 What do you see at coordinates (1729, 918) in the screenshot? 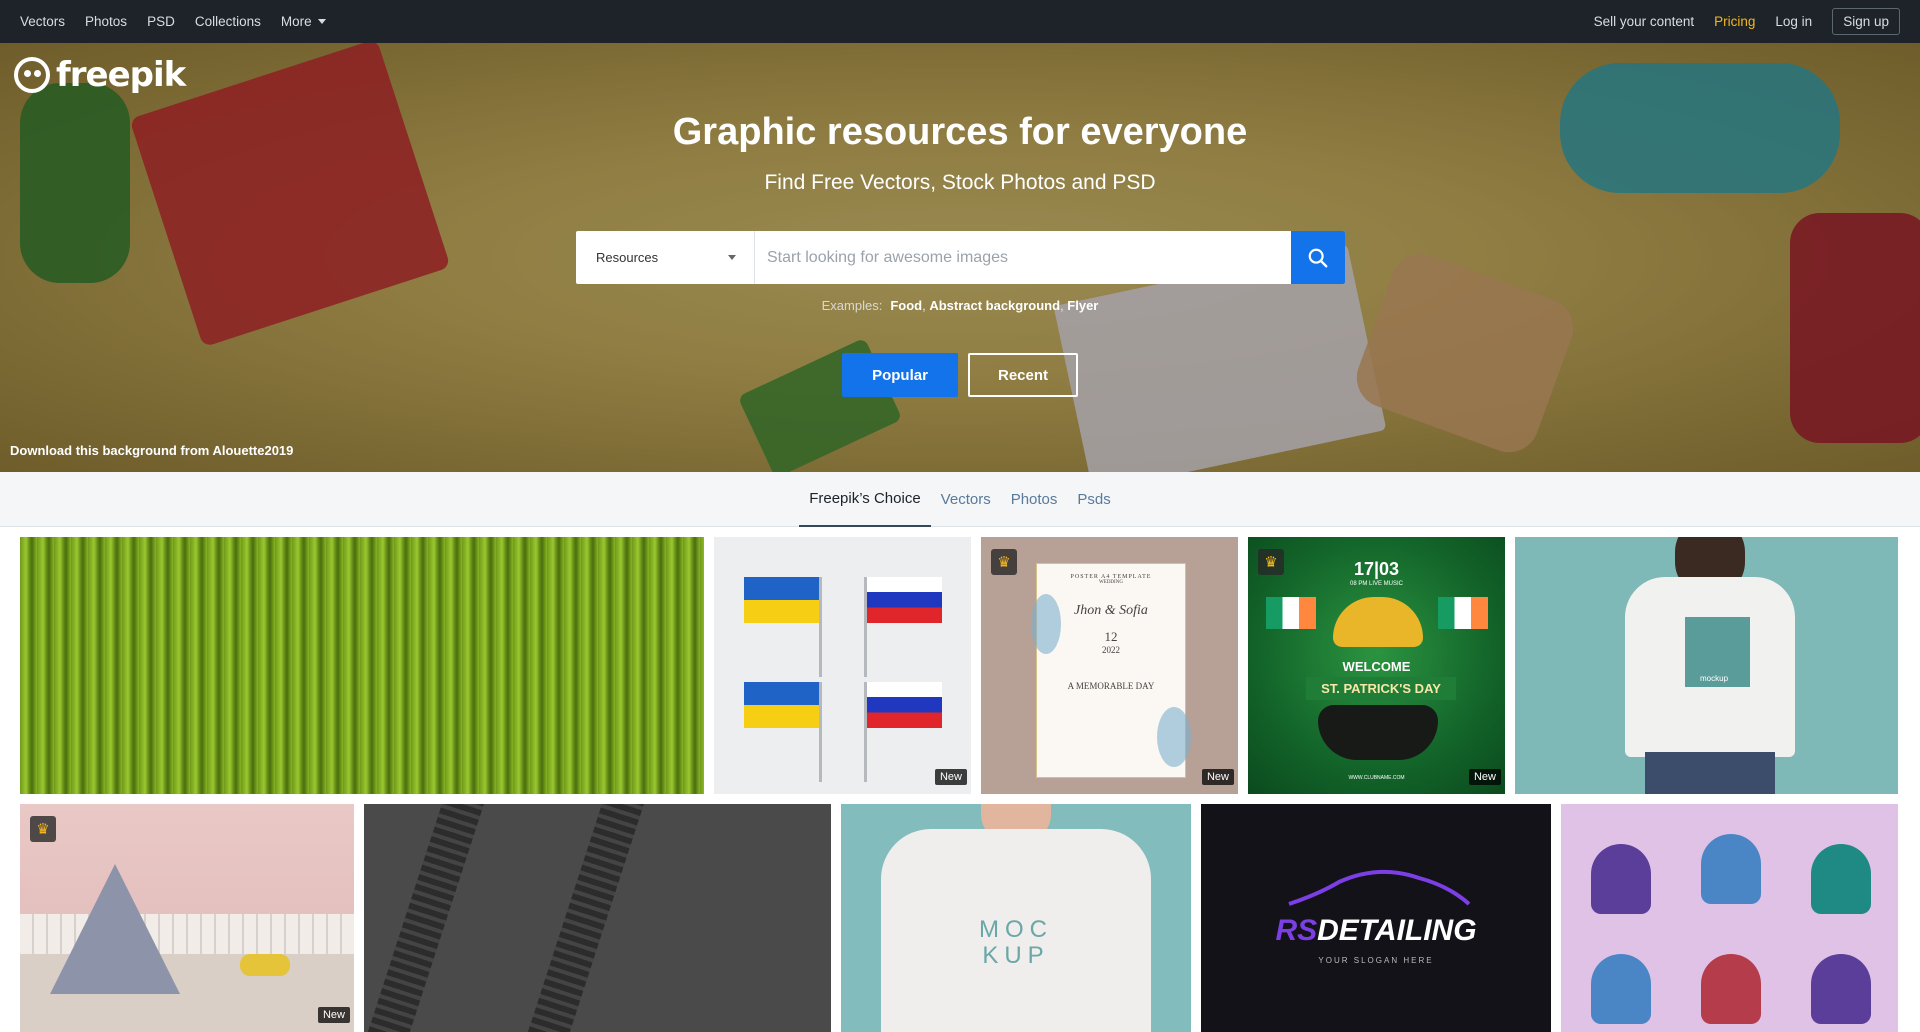
I see `grid-item-people-illustrations` at bounding box center [1729, 918].